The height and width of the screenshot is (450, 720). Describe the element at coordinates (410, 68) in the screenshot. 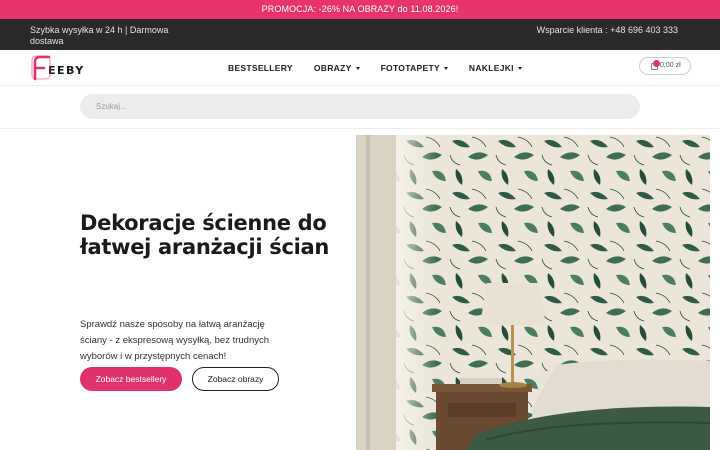

I see `nav-label: FOTOTAPETY` at that location.